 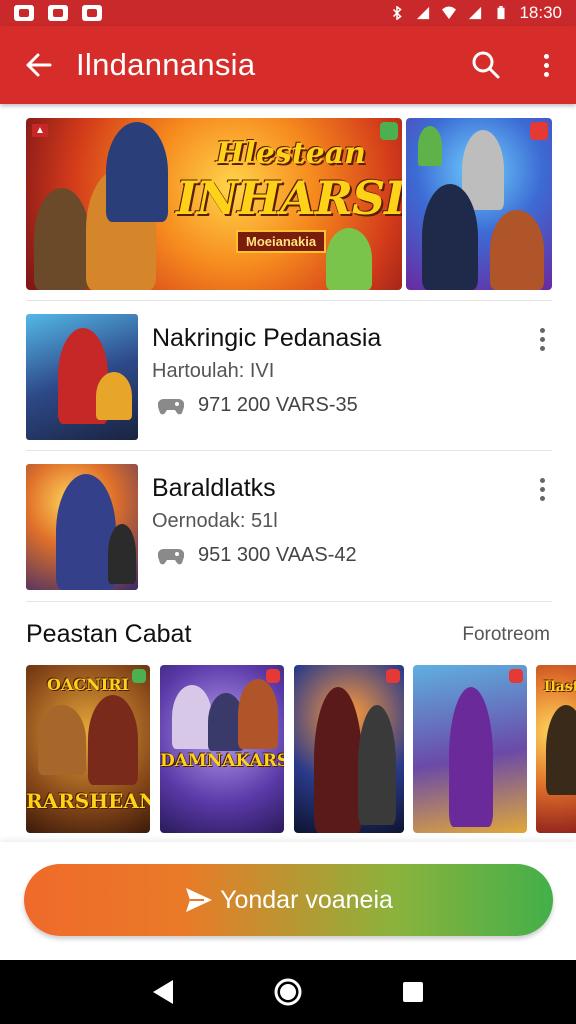 What do you see at coordinates (506, 635) in the screenshot?
I see `see-all-link: Forotreom` at bounding box center [506, 635].